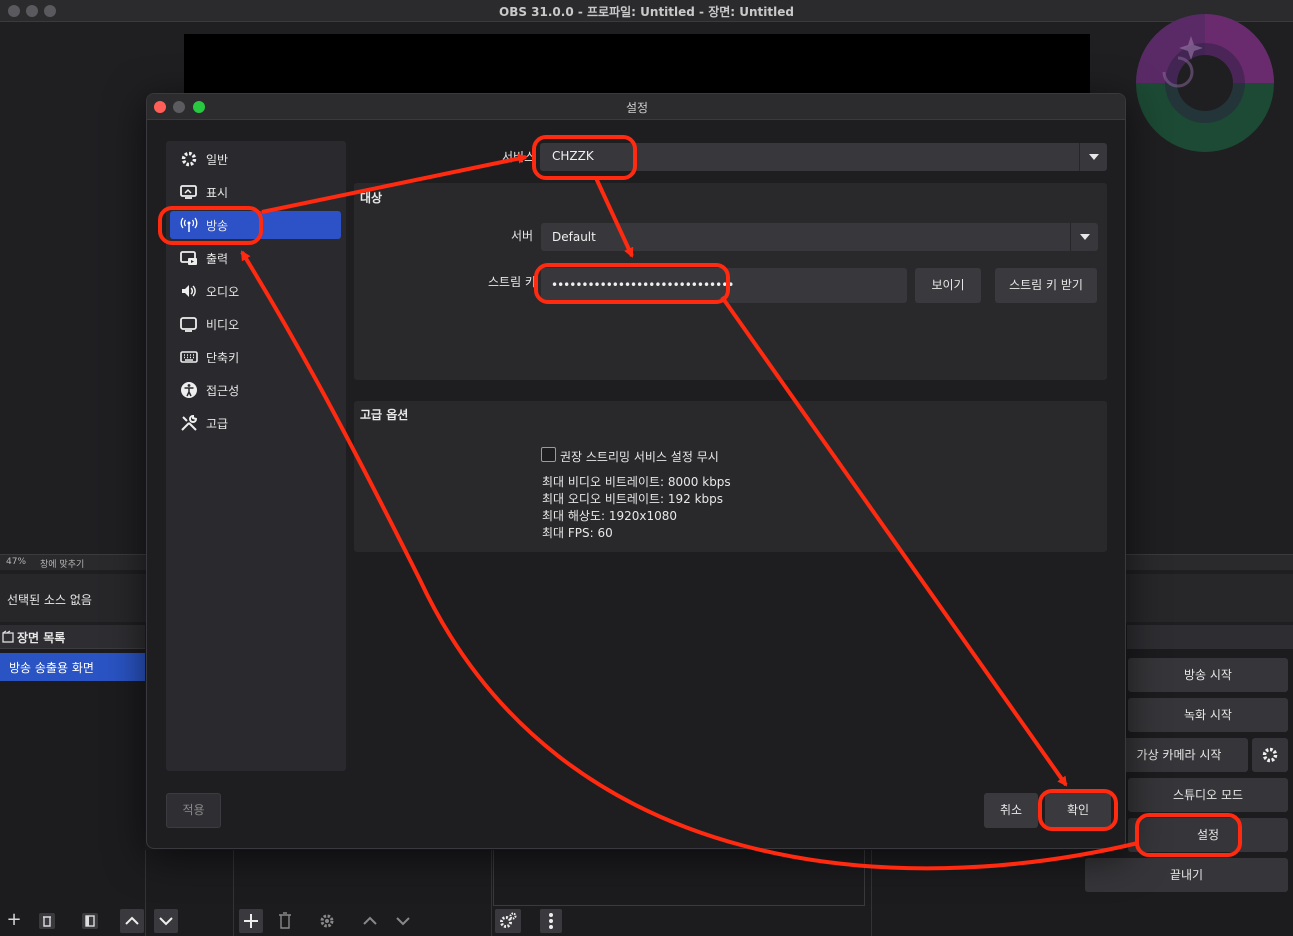  Describe the element at coordinates (189, 224) in the screenshot. I see `antenna-icon` at that location.